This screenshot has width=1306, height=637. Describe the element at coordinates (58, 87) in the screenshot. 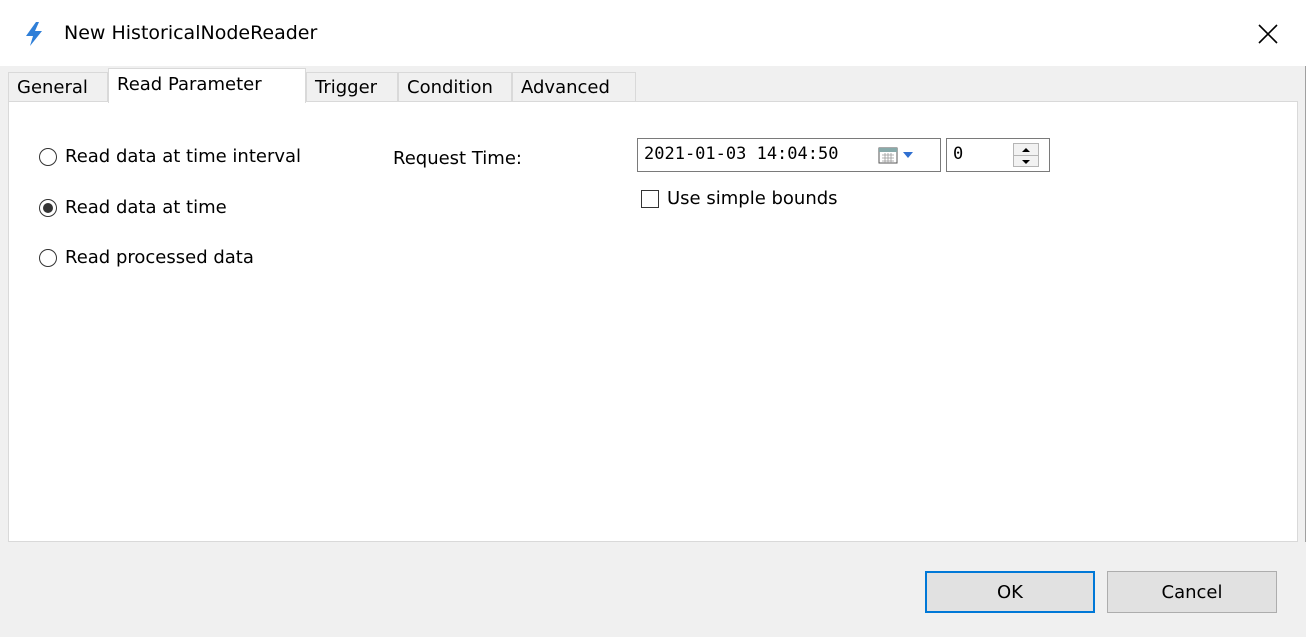

I see `tab-general: General` at that location.